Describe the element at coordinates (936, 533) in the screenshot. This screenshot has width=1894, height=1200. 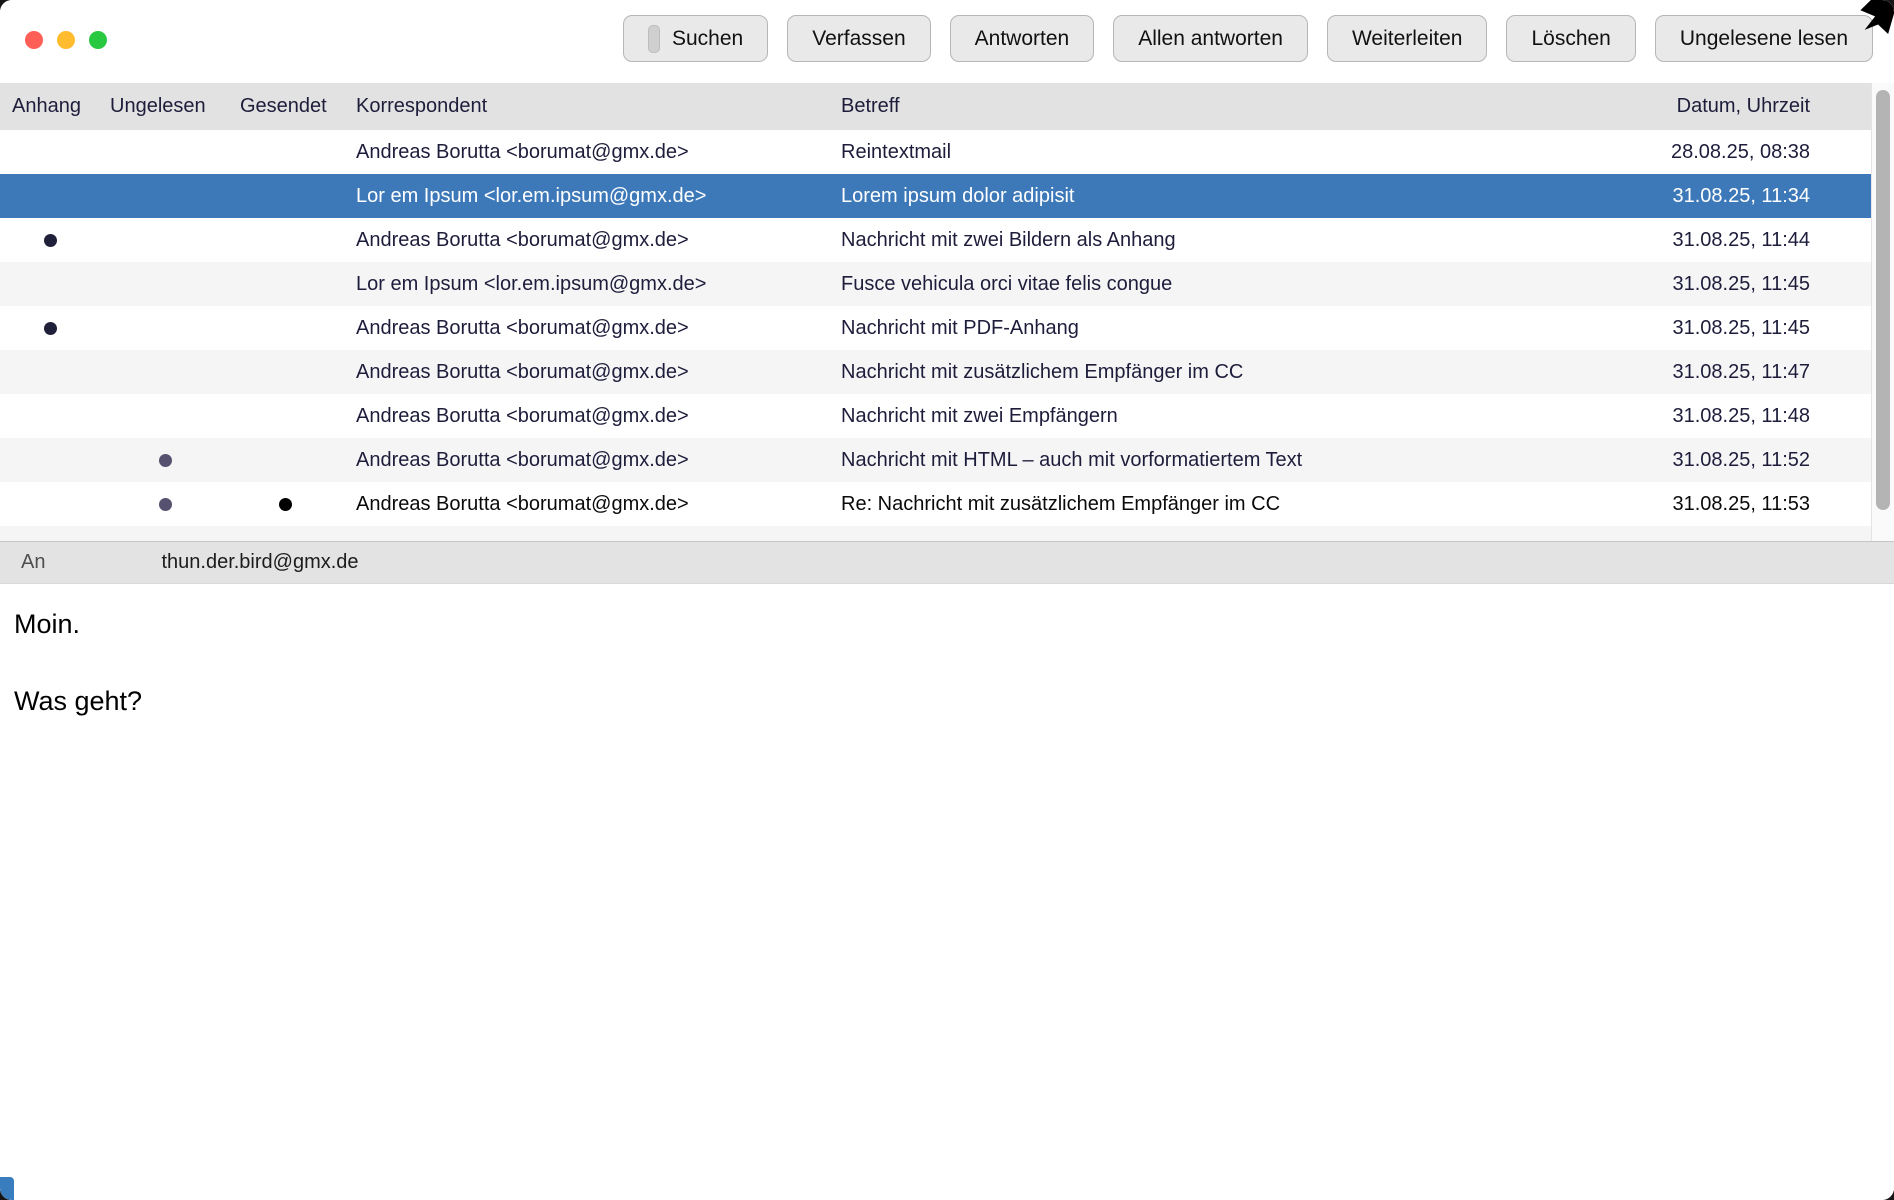
I see `partial-next-row` at that location.